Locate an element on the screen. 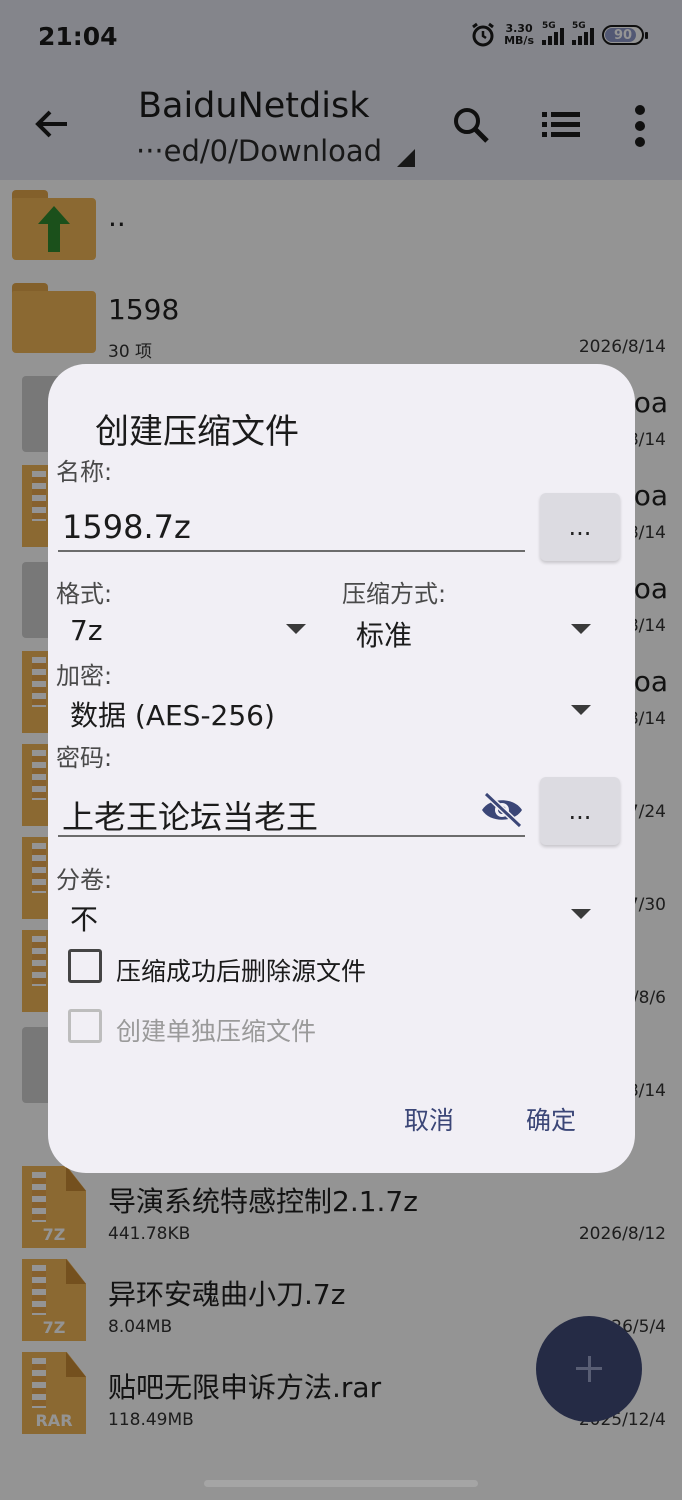  ok-button: 确定 is located at coordinates (551, 1119).